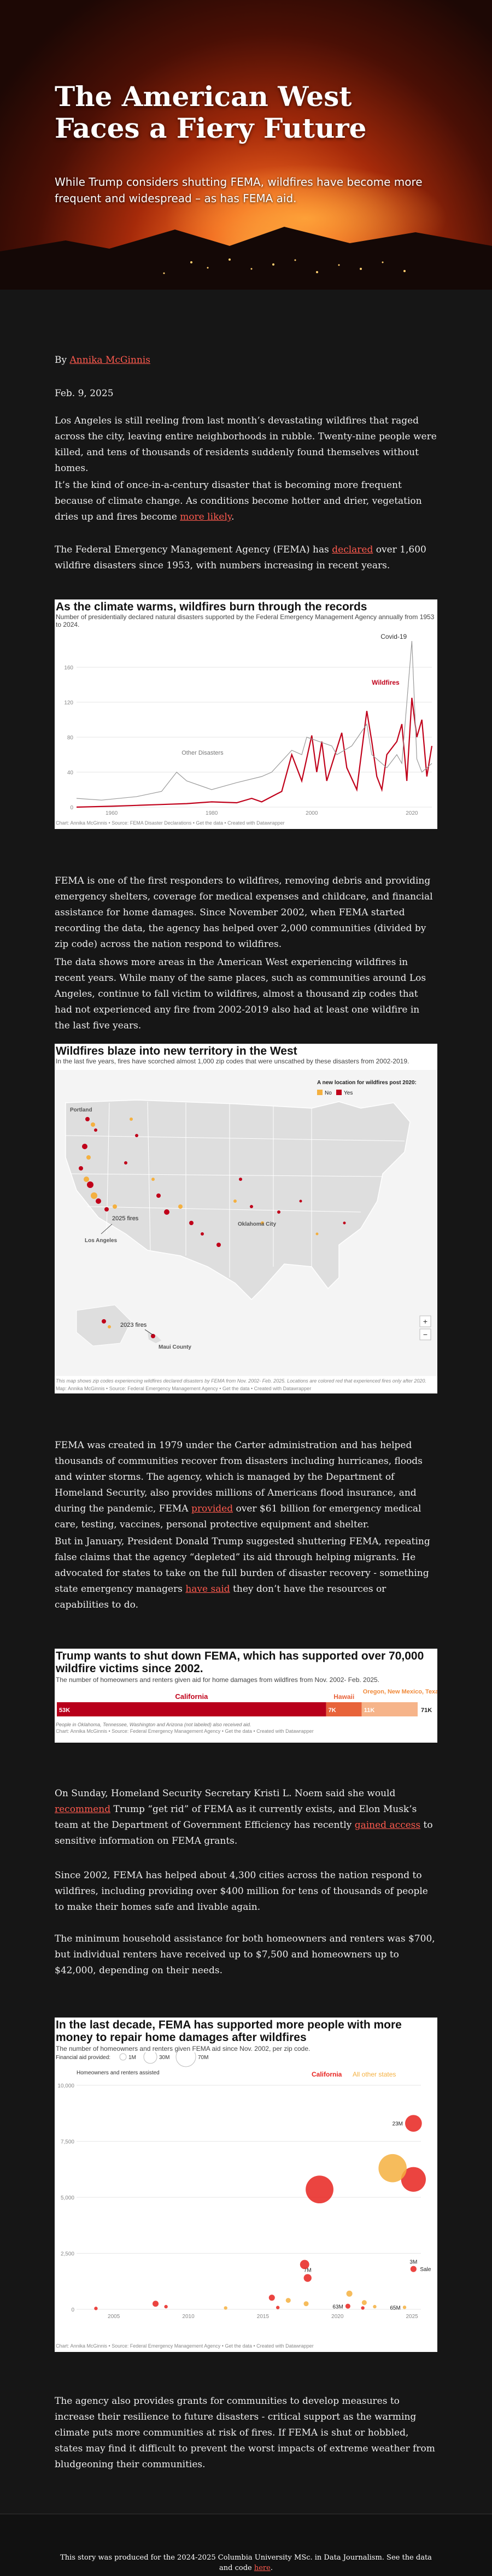 Image resolution: width=492 pixels, height=2576 pixels. Describe the element at coordinates (412, 2317) in the screenshot. I see `x-tick-label: 2025` at that location.